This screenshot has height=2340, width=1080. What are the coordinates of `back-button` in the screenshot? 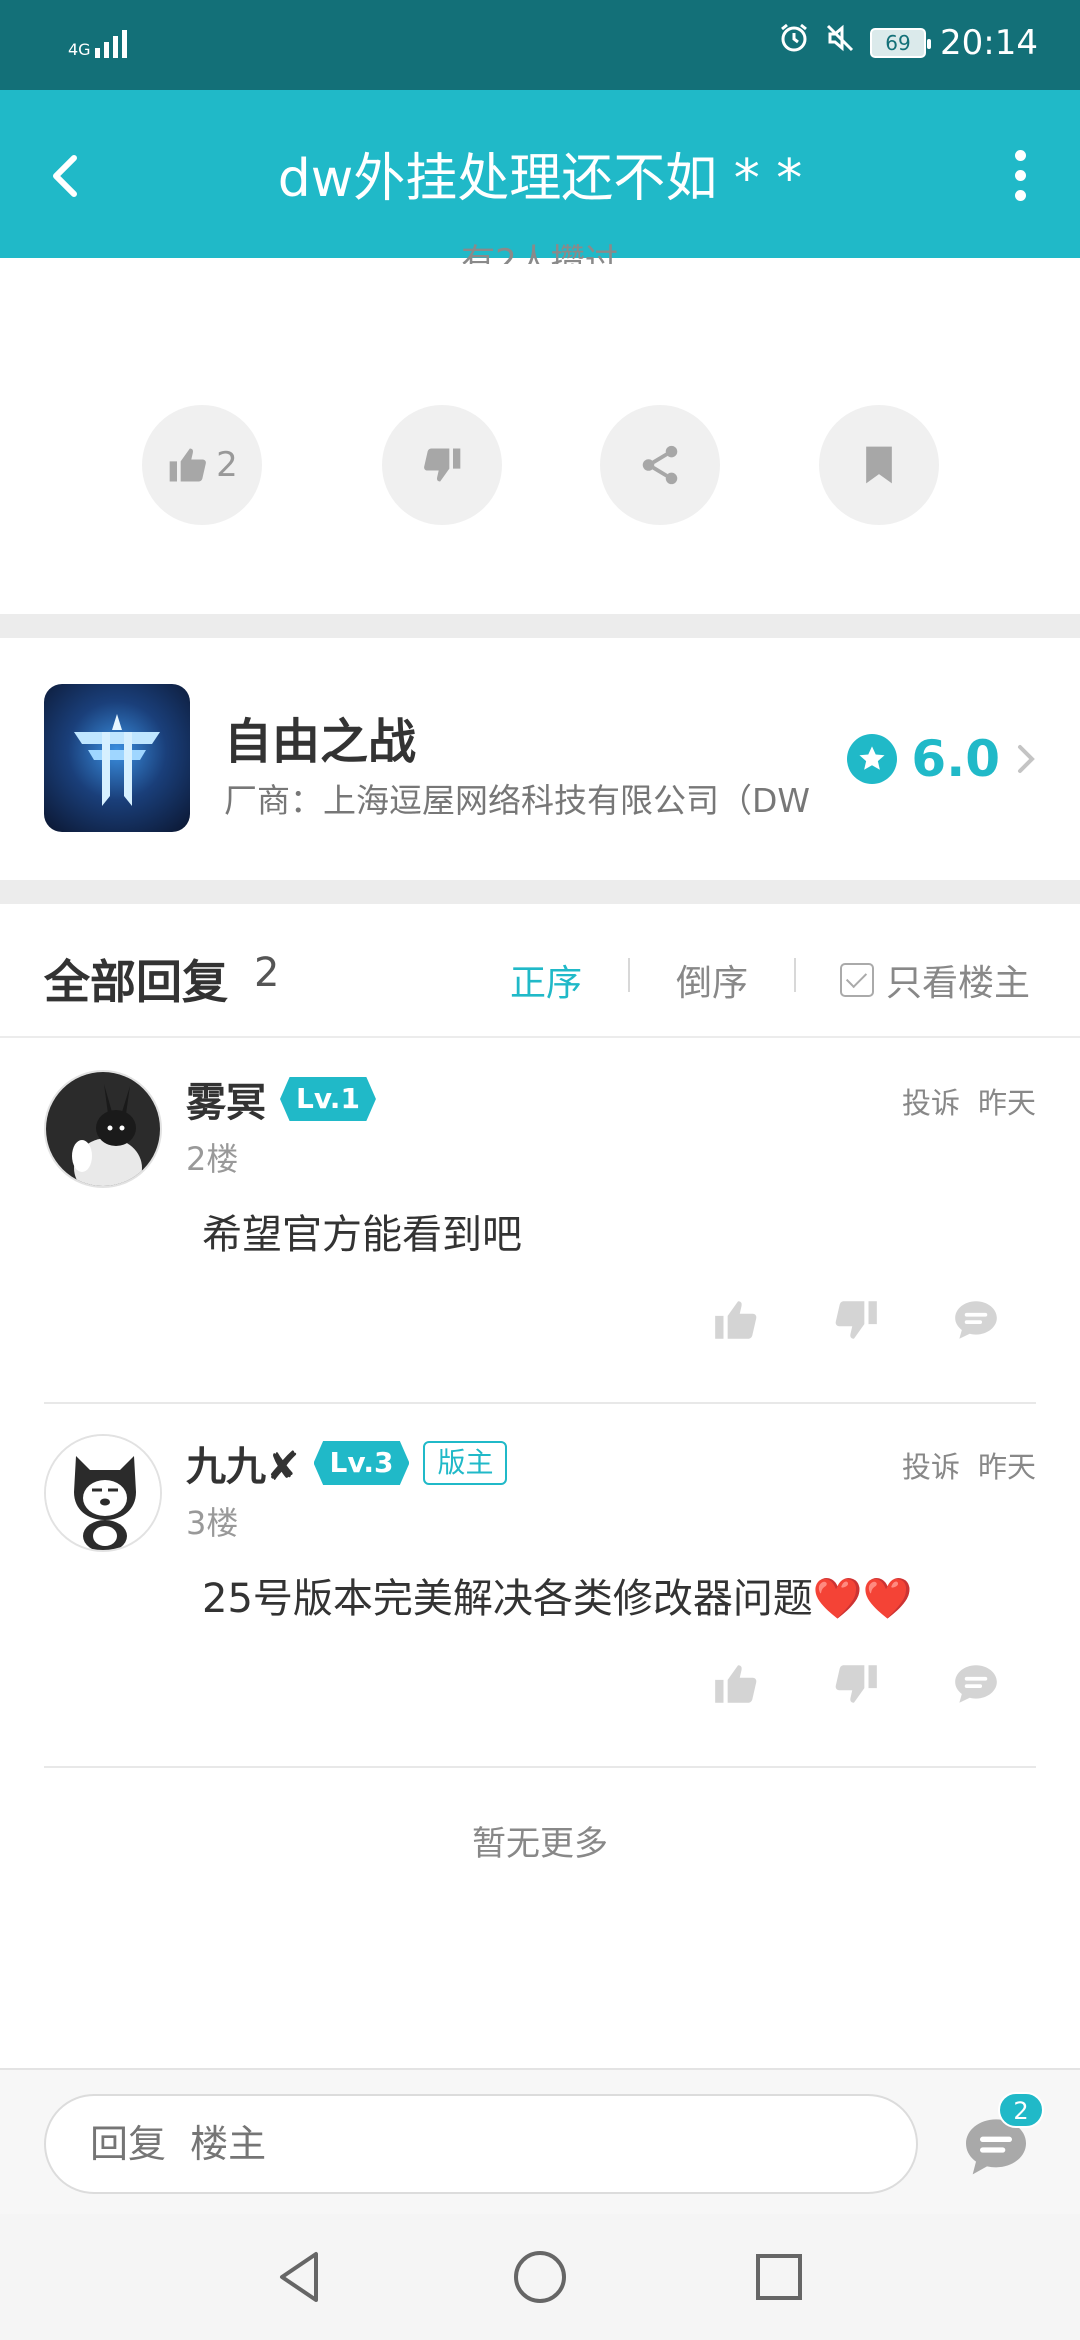 It's located at (70, 175).